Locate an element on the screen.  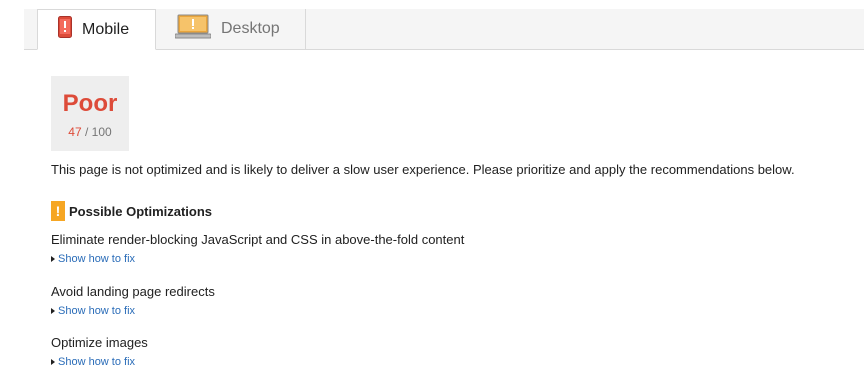
device-tab-bar: Mobile Desktop is located at coordinates (444, 29).